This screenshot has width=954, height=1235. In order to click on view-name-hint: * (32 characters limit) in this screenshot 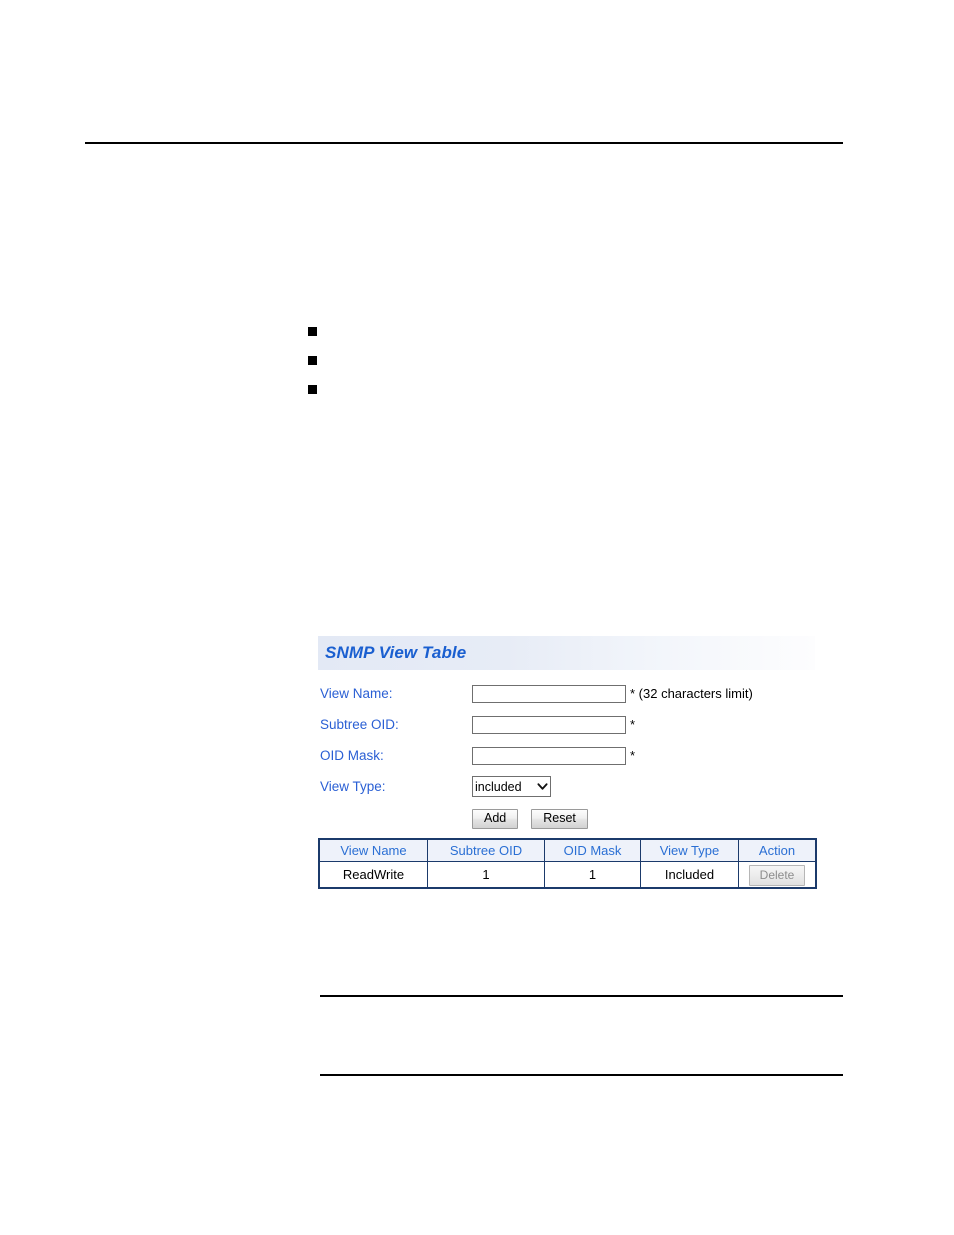, I will do `click(691, 693)`.